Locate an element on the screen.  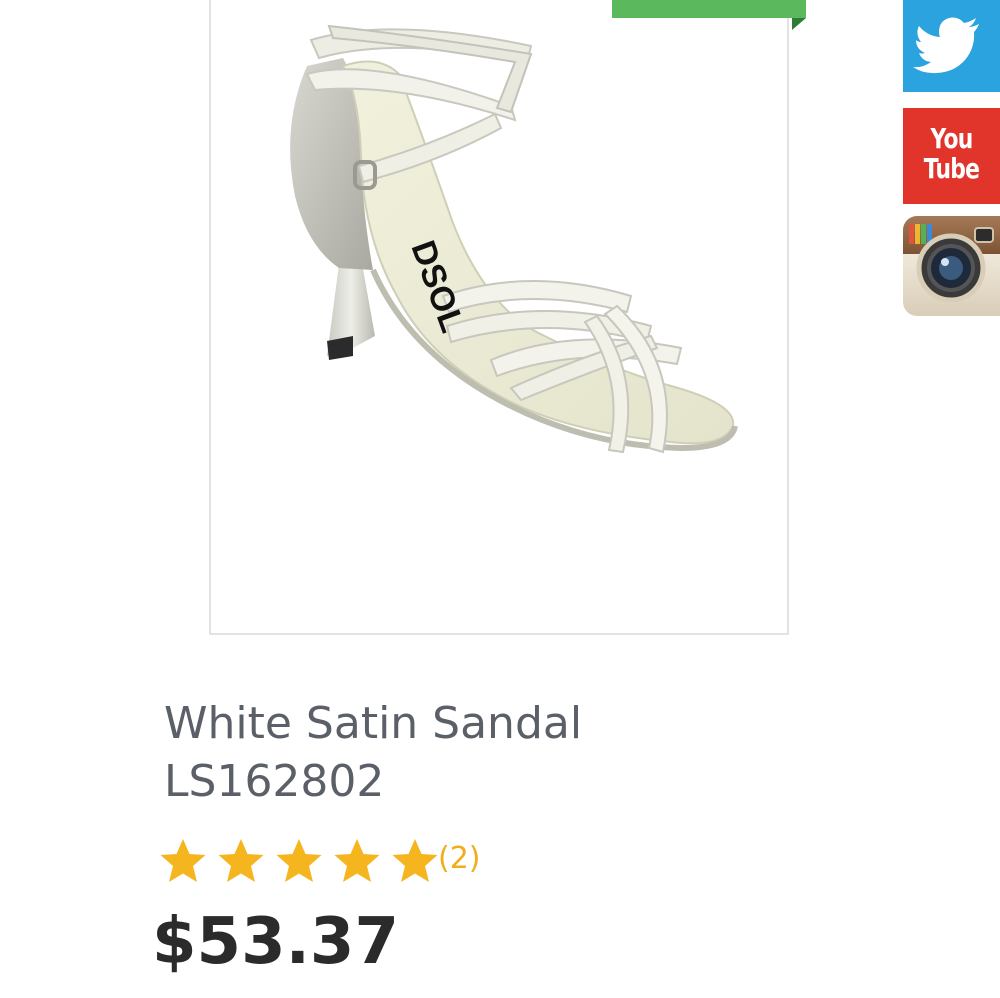
instagram-button is located at coordinates (951, 266).